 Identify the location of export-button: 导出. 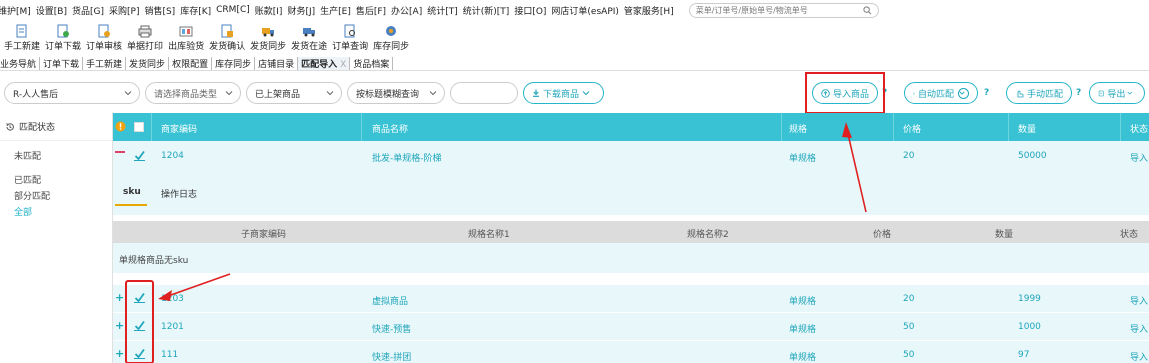
(1117, 93).